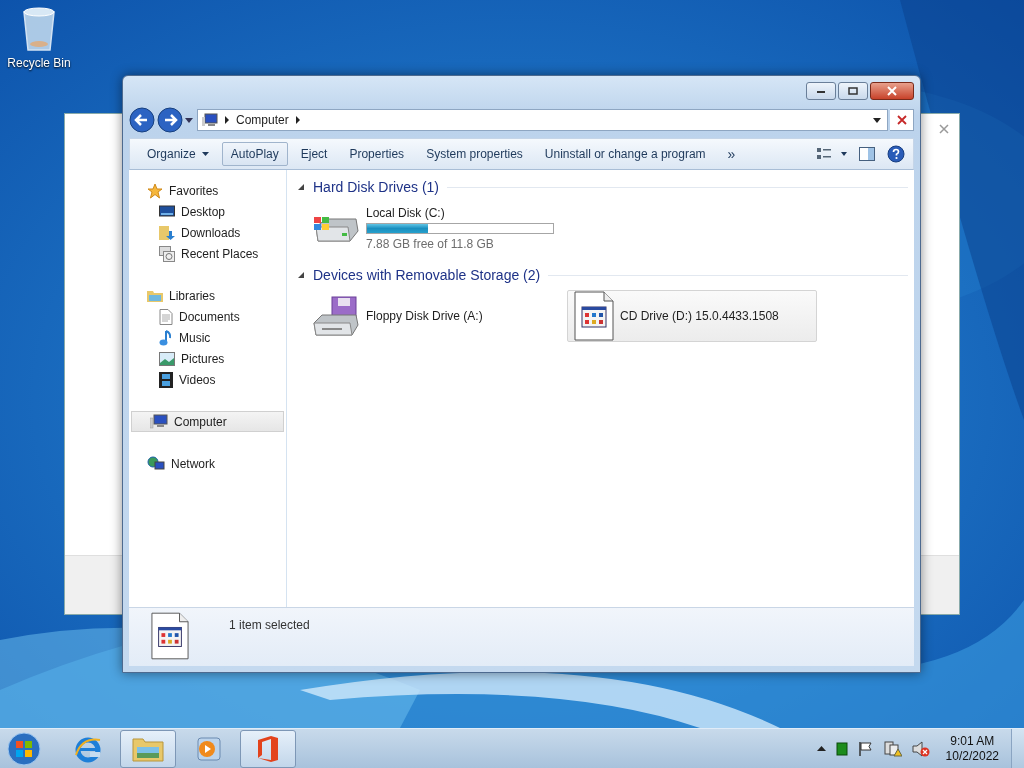 Image resolution: width=1024 pixels, height=768 pixels. What do you see at coordinates (731, 154) in the screenshot?
I see `more-button: »` at bounding box center [731, 154].